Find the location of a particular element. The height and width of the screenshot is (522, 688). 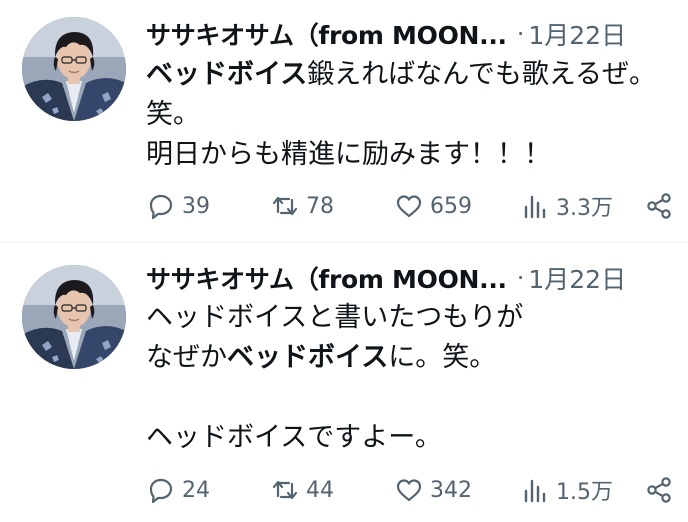

retweet-button: 78 is located at coordinates (302, 206).